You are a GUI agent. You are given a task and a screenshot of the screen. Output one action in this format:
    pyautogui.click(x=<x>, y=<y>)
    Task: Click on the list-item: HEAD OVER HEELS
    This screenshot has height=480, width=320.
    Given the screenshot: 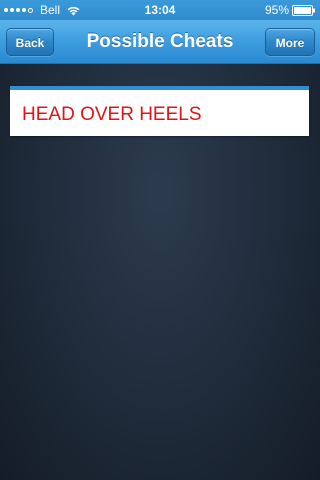 What is the action you would take?
    pyautogui.click(x=159, y=111)
    